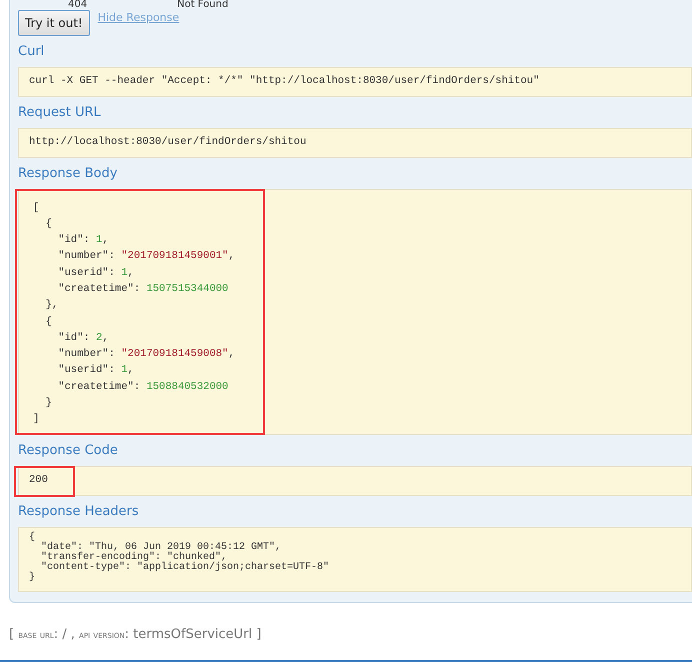 The height and width of the screenshot is (662, 692). What do you see at coordinates (38, 480) in the screenshot?
I see `code-text: 200` at bounding box center [38, 480].